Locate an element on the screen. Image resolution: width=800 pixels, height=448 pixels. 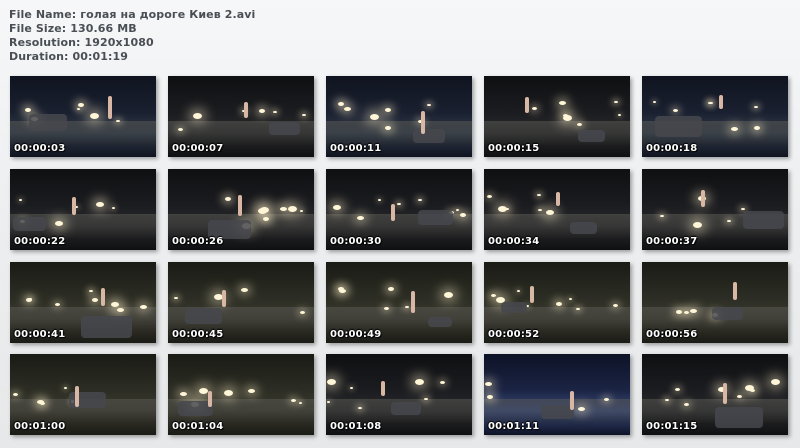
video-frame-thumbnail: 00:00:26 is located at coordinates (241, 209).